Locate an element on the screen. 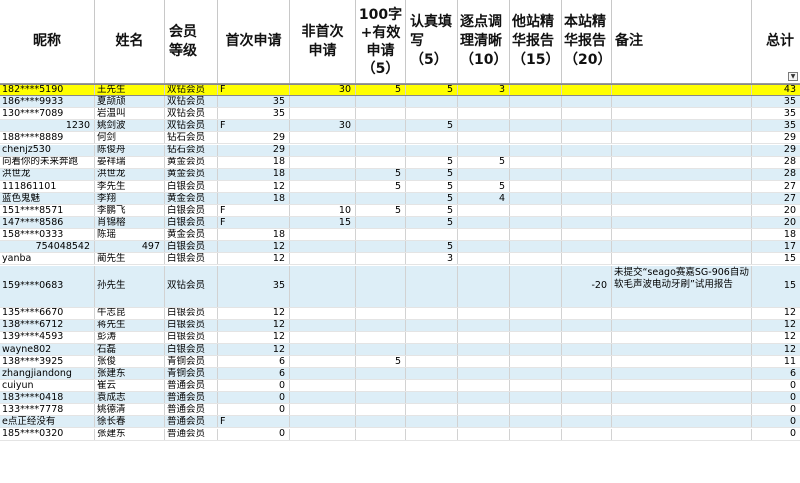  cell-nick: wayne802 is located at coordinates (47, 349).